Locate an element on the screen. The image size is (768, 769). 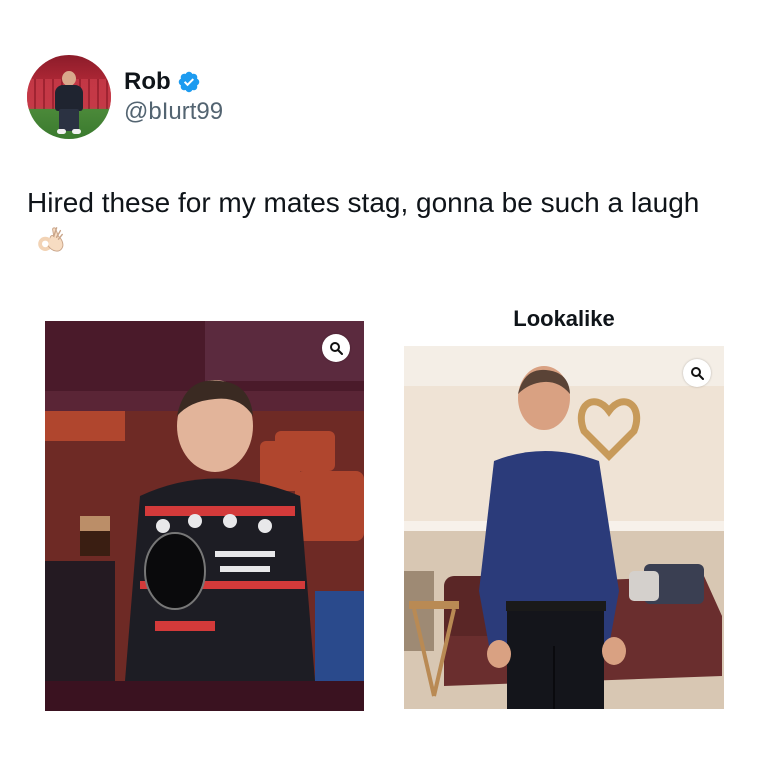
tweet-header: Rob @bIurt99 is located at coordinates (125, 97).